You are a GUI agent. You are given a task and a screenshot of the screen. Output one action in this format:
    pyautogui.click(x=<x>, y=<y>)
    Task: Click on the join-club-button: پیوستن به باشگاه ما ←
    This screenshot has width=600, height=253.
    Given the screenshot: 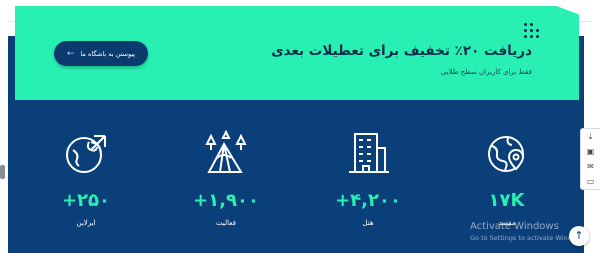 What is the action you would take?
    pyautogui.click(x=101, y=53)
    